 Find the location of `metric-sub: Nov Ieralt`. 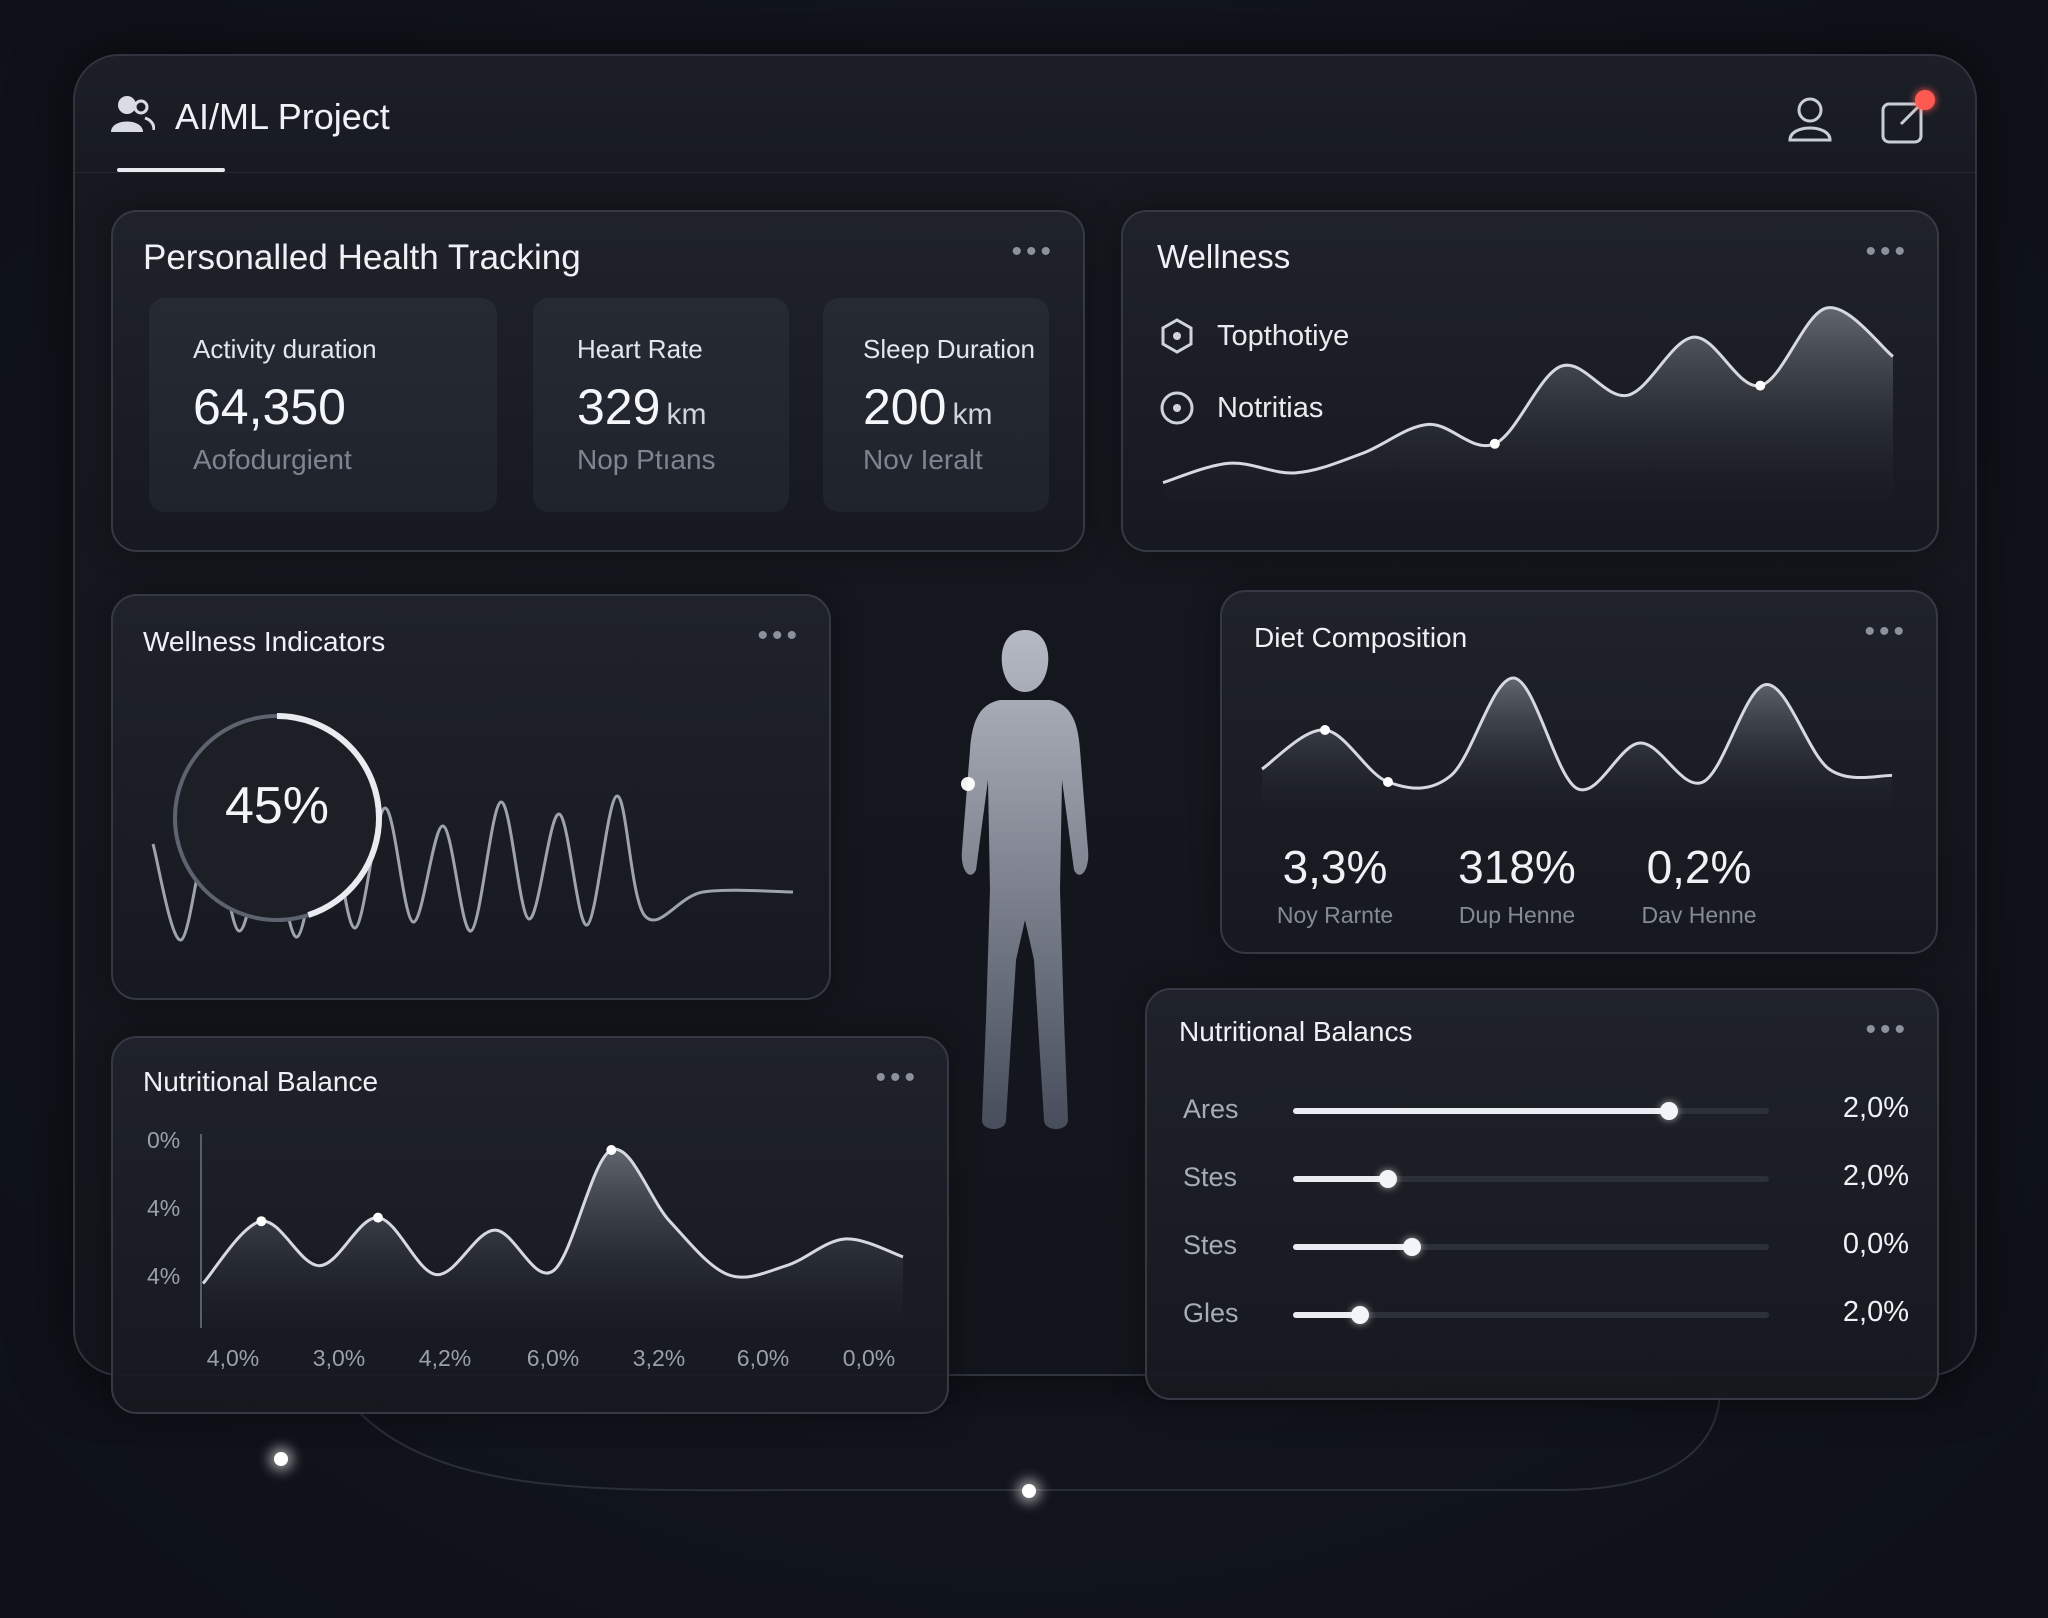

metric-sub: Nov Ieralt is located at coordinates (923, 459).